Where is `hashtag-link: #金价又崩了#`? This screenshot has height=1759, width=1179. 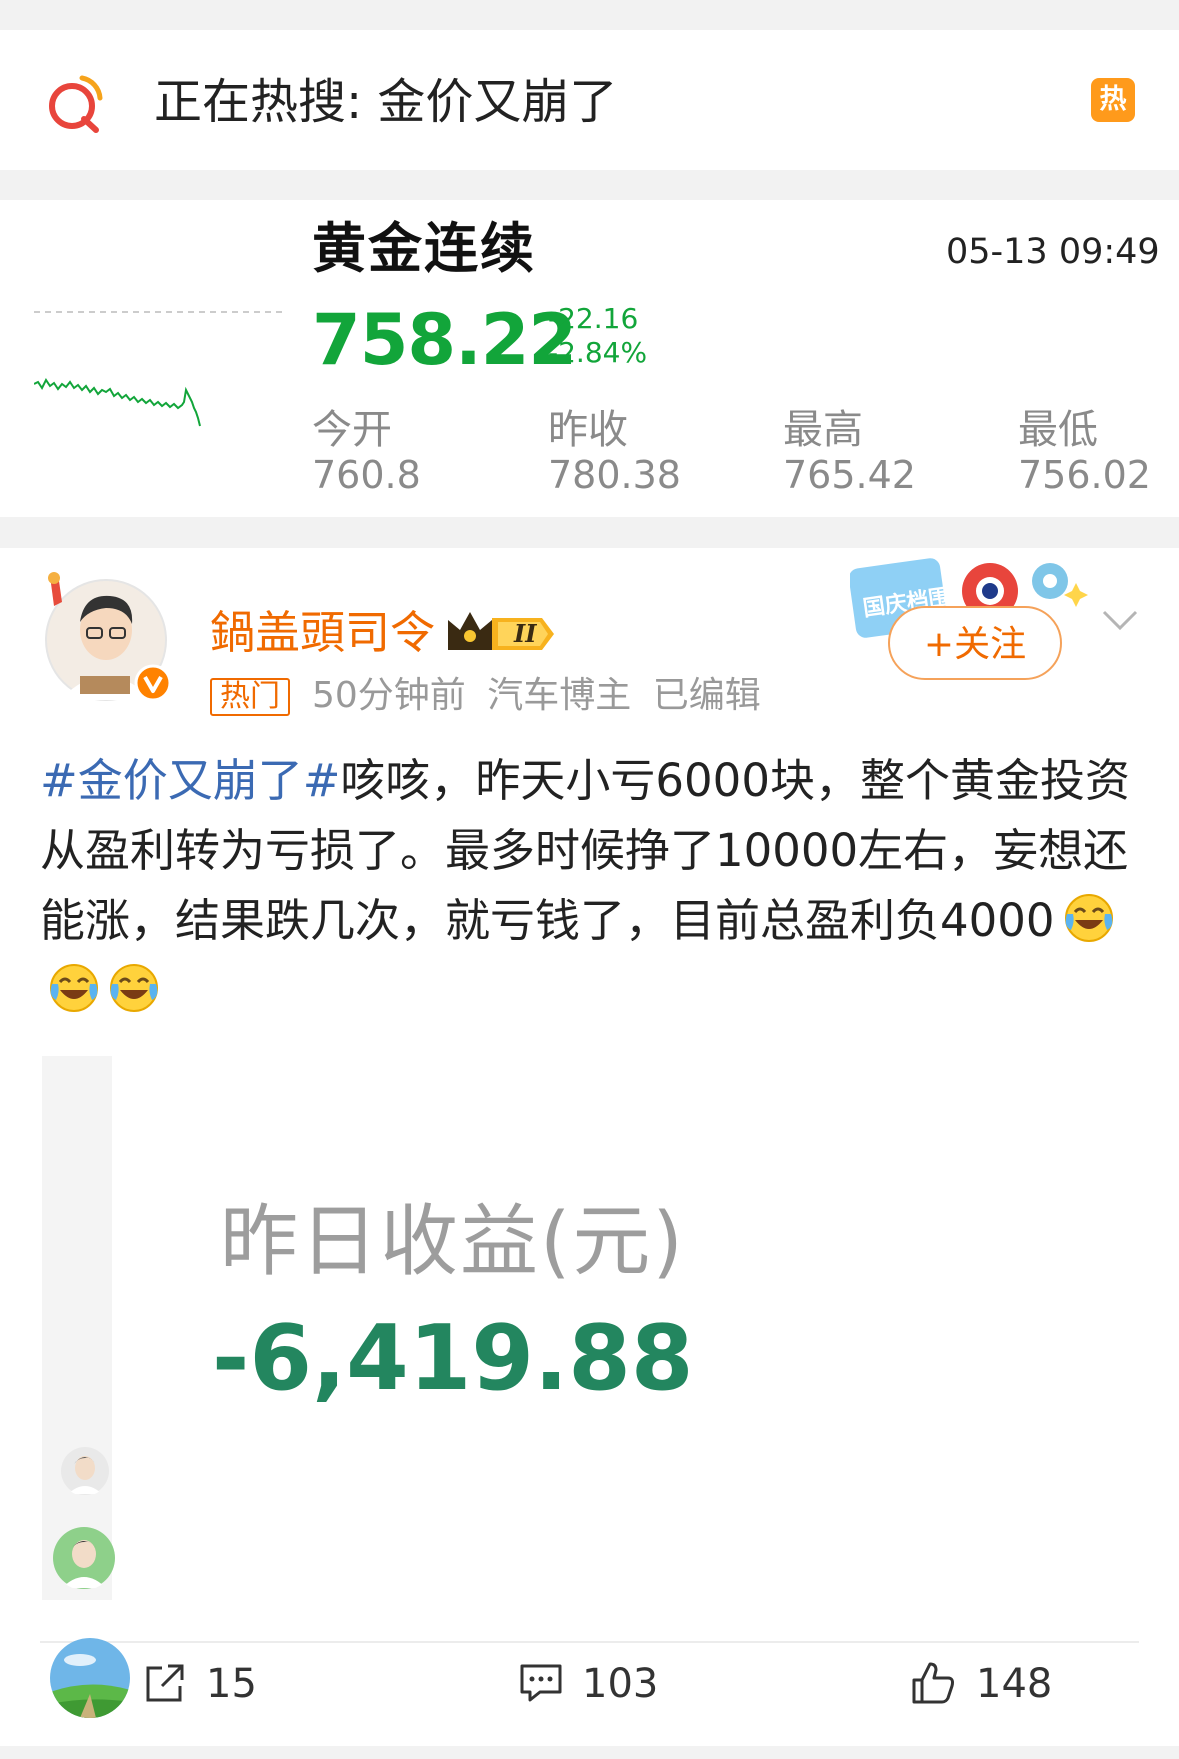
hashtag-link: #金价又崩了# is located at coordinates (190, 780).